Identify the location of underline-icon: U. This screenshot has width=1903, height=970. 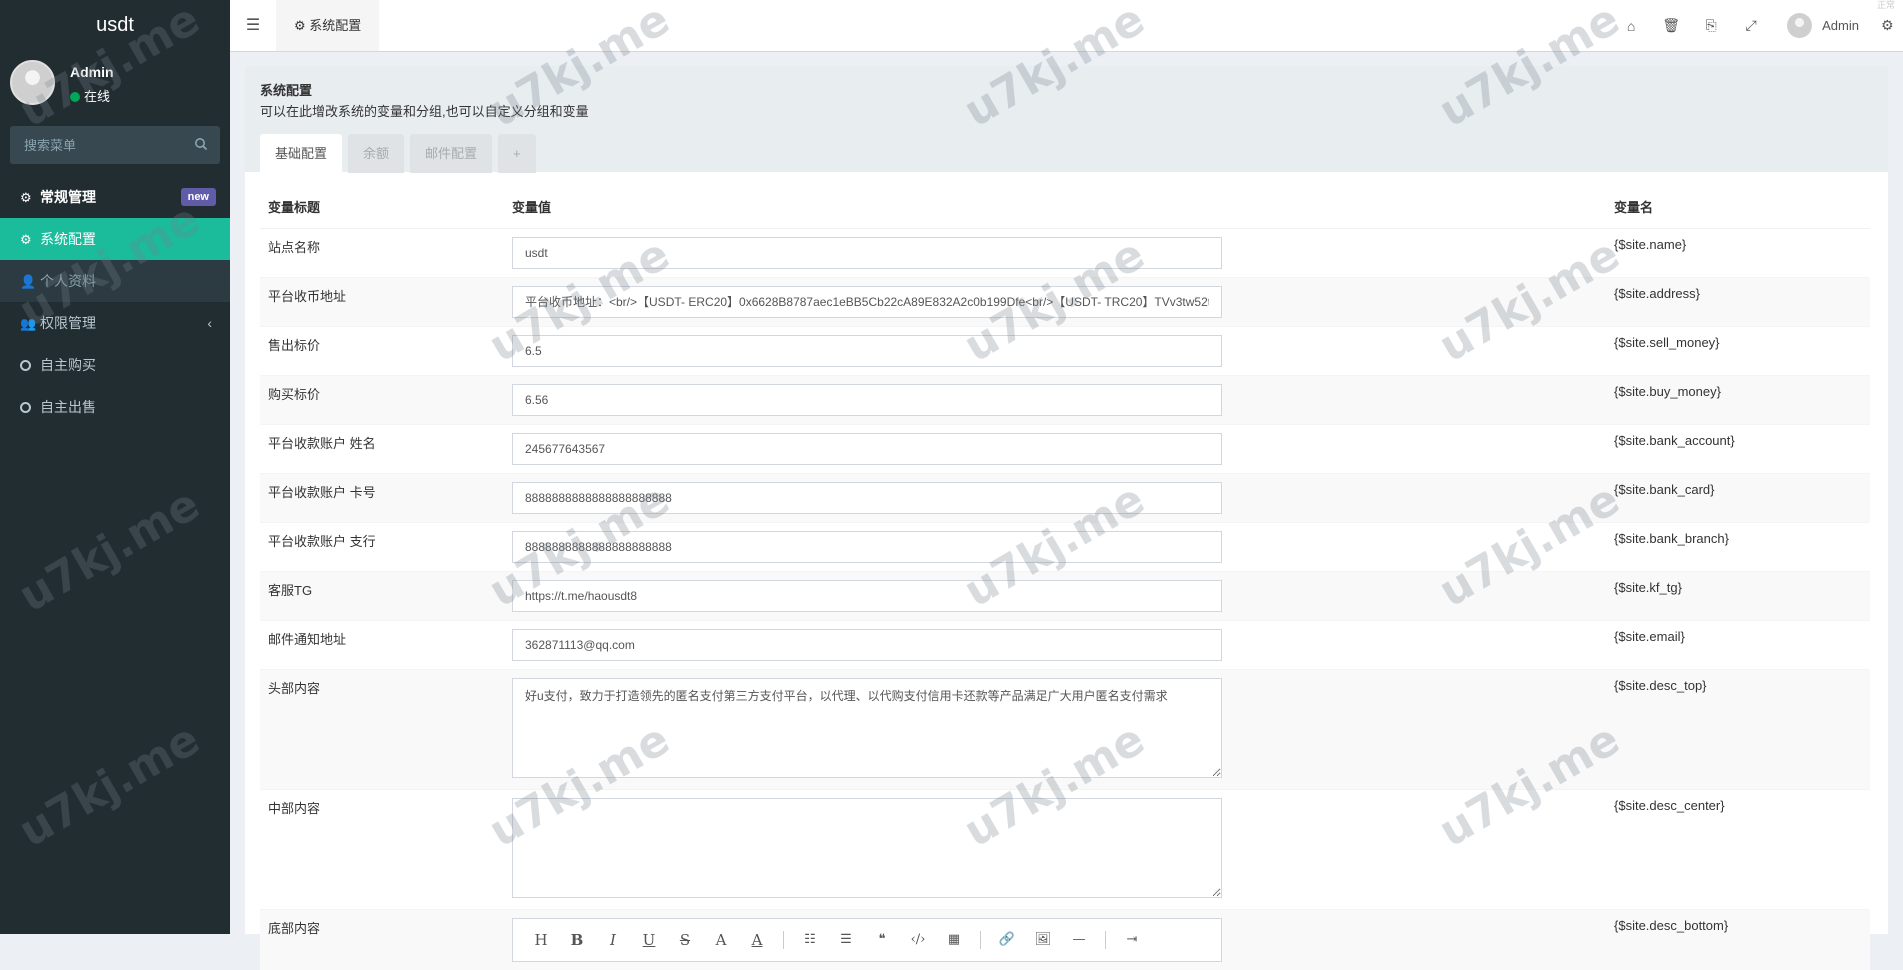
(649, 940).